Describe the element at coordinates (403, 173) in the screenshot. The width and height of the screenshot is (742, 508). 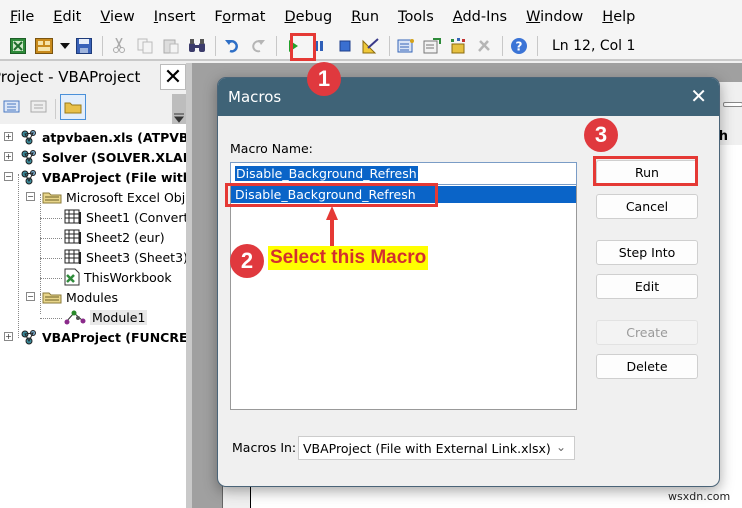
I see `macro-name-input: Disable_Background_Refresh` at that location.